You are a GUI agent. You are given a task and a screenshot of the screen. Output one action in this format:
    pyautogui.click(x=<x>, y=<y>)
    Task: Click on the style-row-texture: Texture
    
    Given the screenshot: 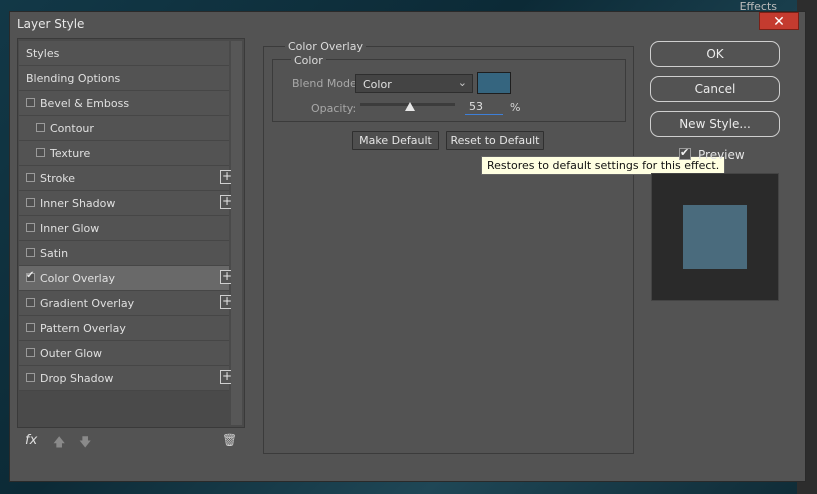 What is the action you would take?
    pyautogui.click(x=124, y=153)
    